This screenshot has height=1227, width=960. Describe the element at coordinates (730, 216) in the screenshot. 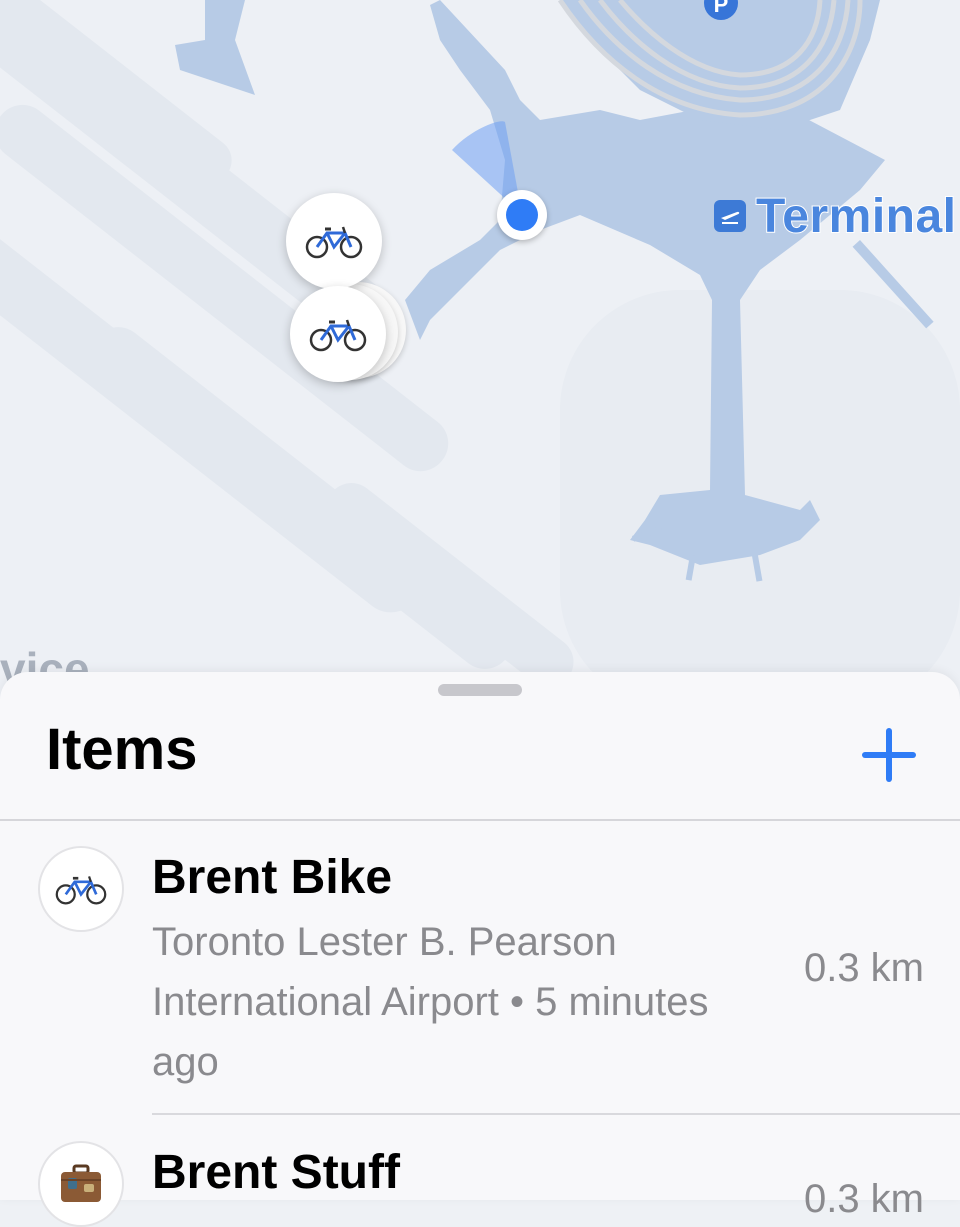

I see `airplane-departure-icon` at that location.